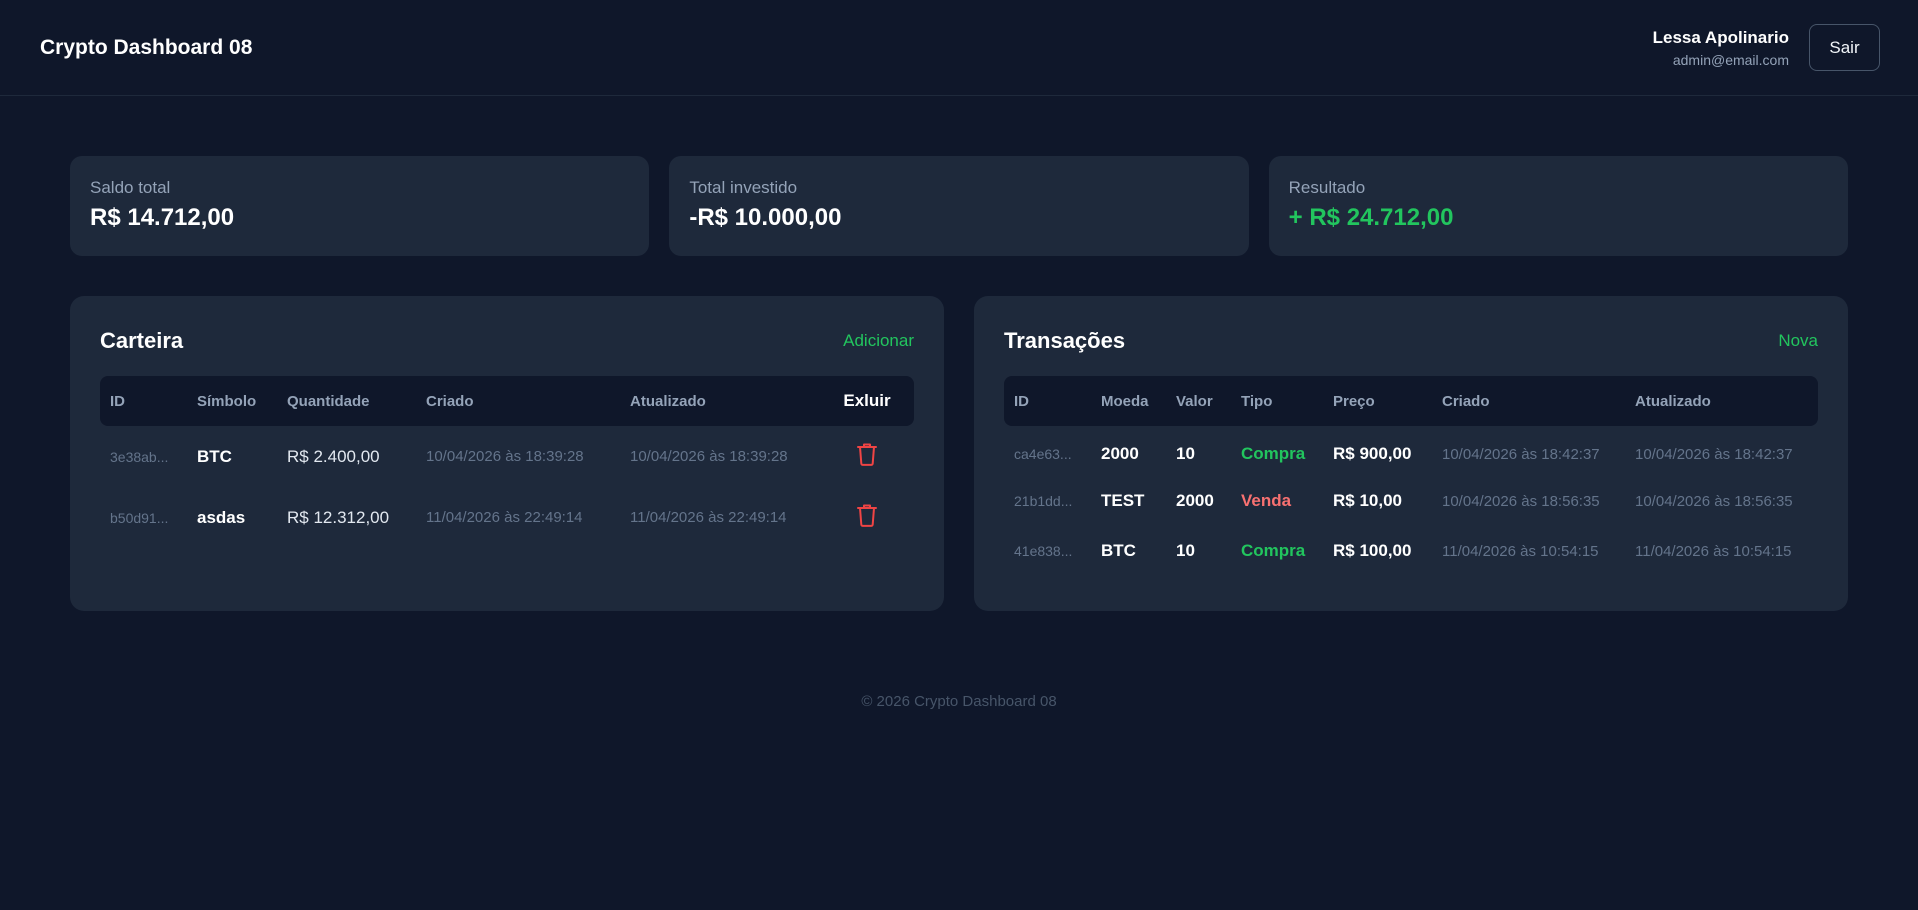  What do you see at coordinates (1120, 453) in the screenshot?
I see `cell-coin: 2000` at bounding box center [1120, 453].